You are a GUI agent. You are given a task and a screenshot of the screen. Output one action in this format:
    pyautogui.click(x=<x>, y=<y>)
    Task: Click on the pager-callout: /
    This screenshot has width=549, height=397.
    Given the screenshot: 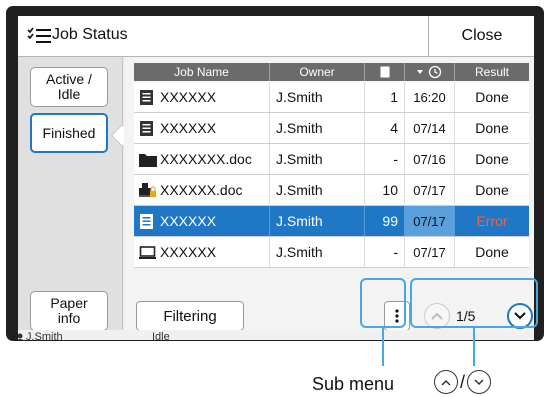 What is the action you would take?
    pyautogui.click(x=462, y=382)
    